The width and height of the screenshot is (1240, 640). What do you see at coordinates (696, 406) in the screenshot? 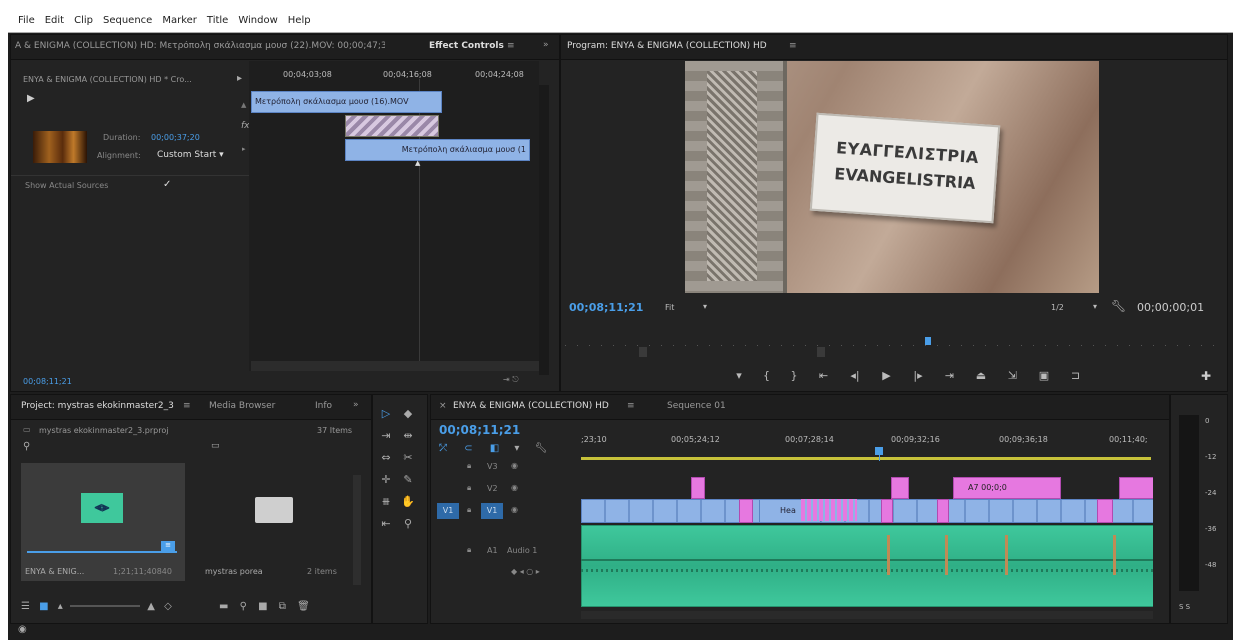
I see `tab-sequence-01: Sequence 01` at bounding box center [696, 406].